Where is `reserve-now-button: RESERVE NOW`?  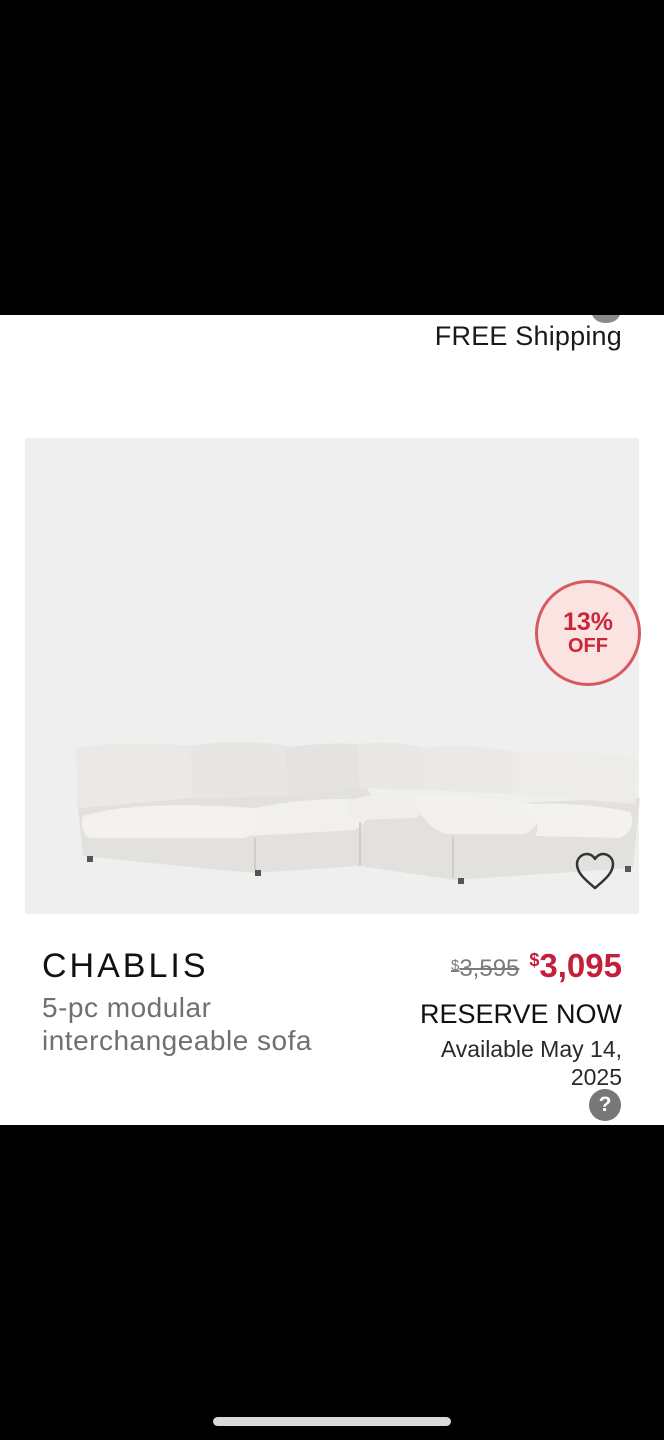 reserve-now-button: RESERVE NOW is located at coordinates (521, 1014).